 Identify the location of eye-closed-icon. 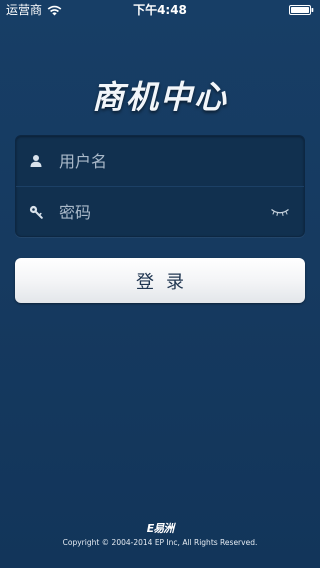
(280, 212).